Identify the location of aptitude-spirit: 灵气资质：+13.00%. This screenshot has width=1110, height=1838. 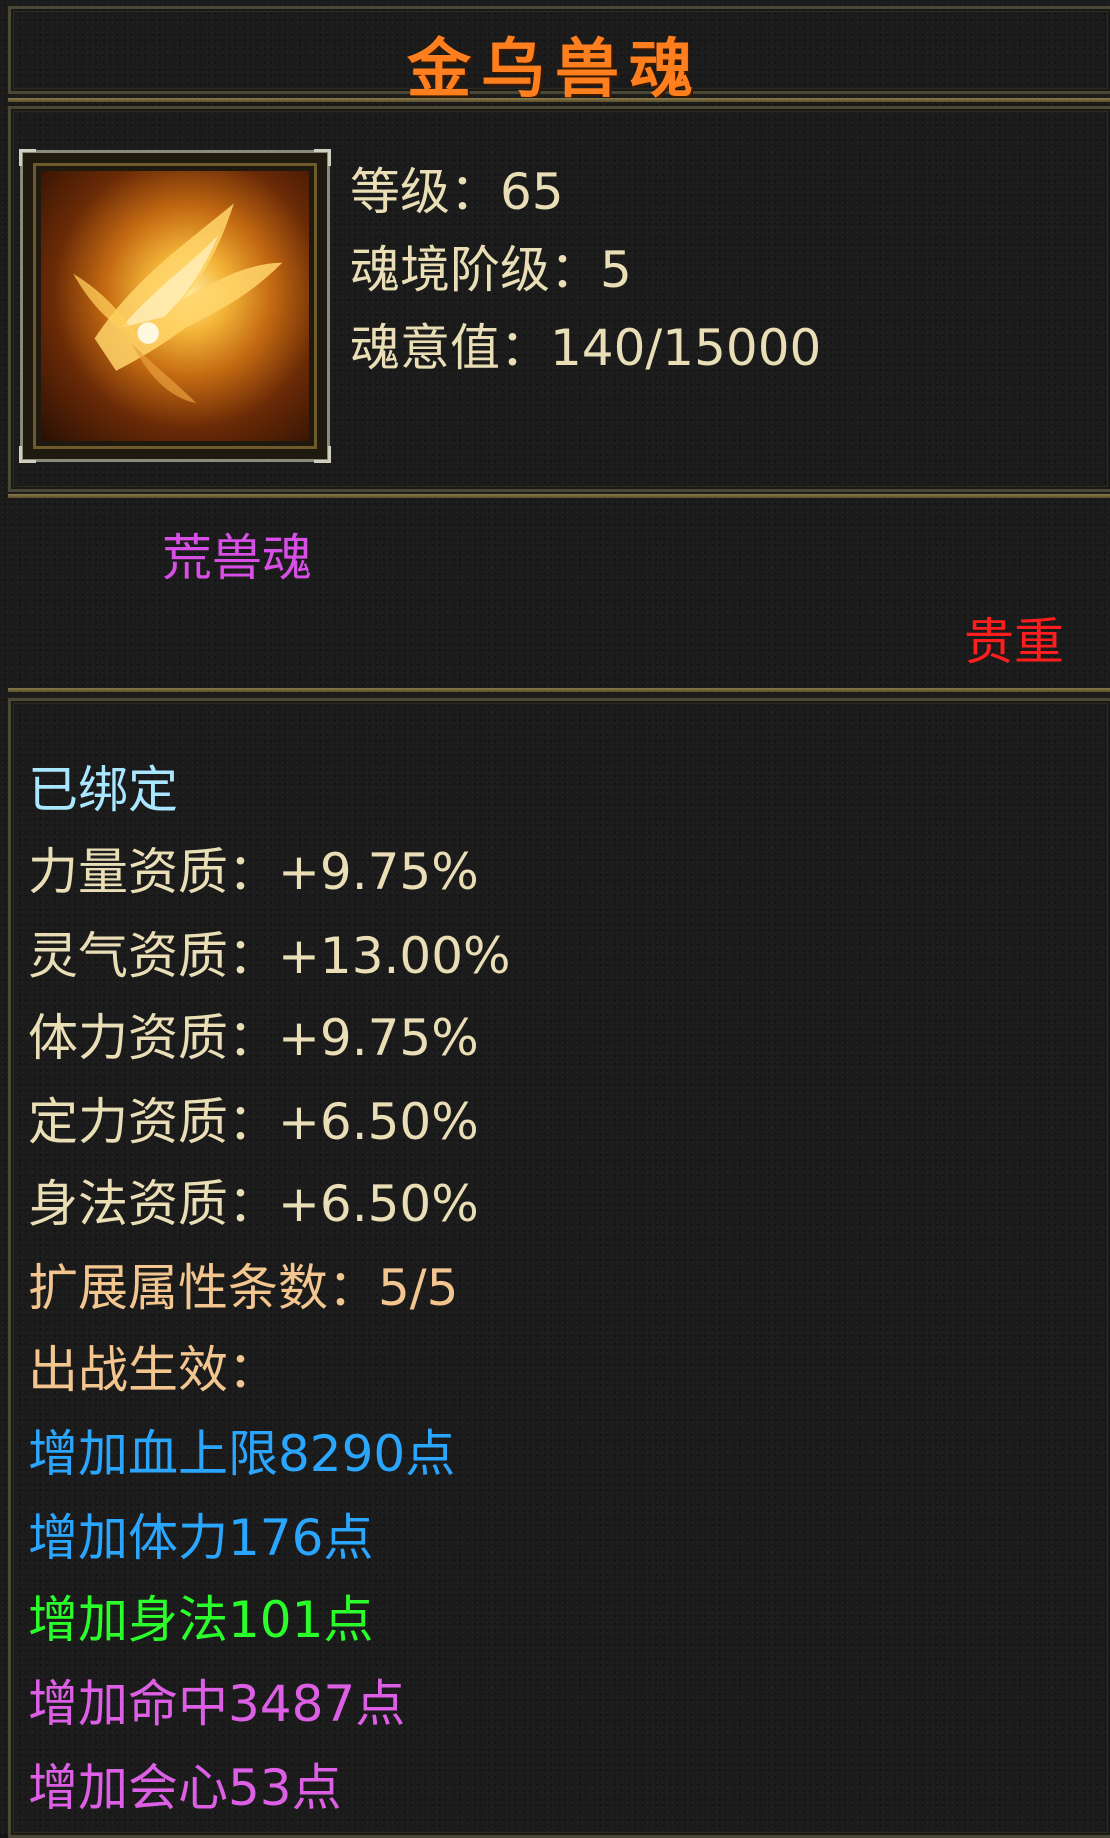
(269, 956).